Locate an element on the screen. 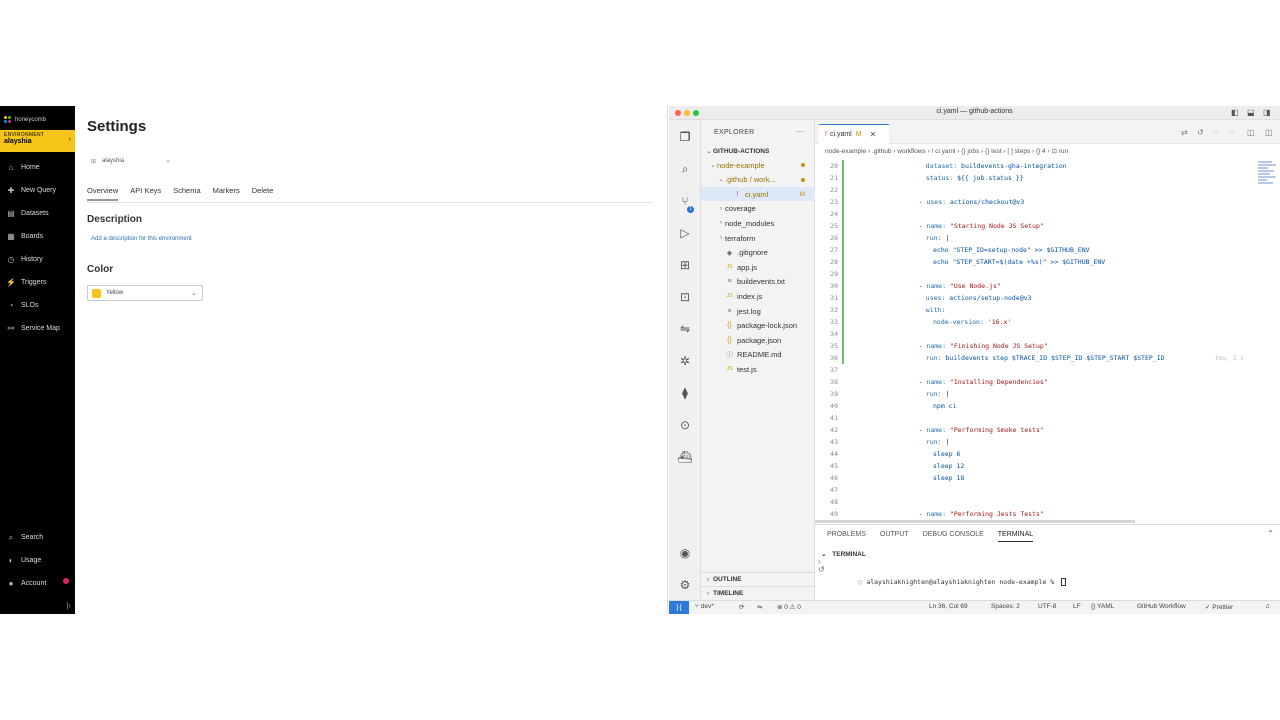 The image size is (1280, 720). panel-tab-output: OUTPUT is located at coordinates (894, 536).